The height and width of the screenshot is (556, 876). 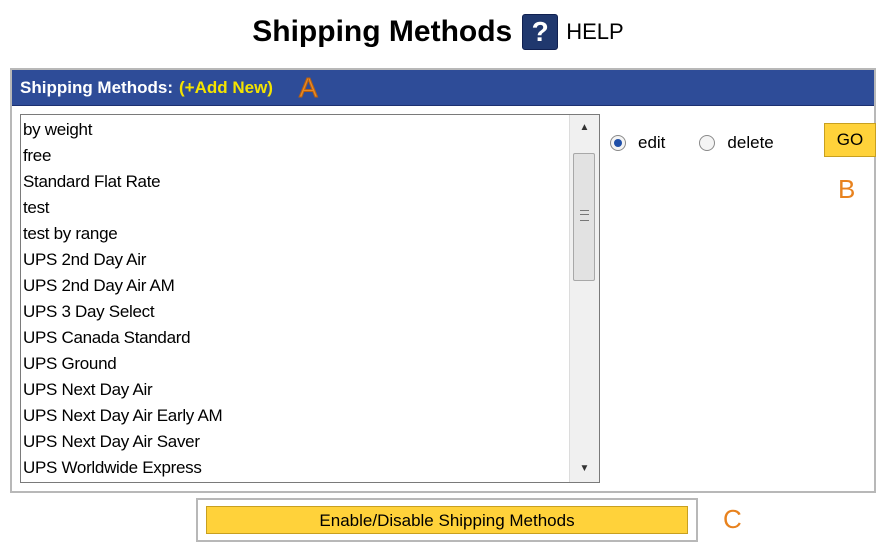 What do you see at coordinates (293, 234) in the screenshot?
I see `list-item: test by range` at bounding box center [293, 234].